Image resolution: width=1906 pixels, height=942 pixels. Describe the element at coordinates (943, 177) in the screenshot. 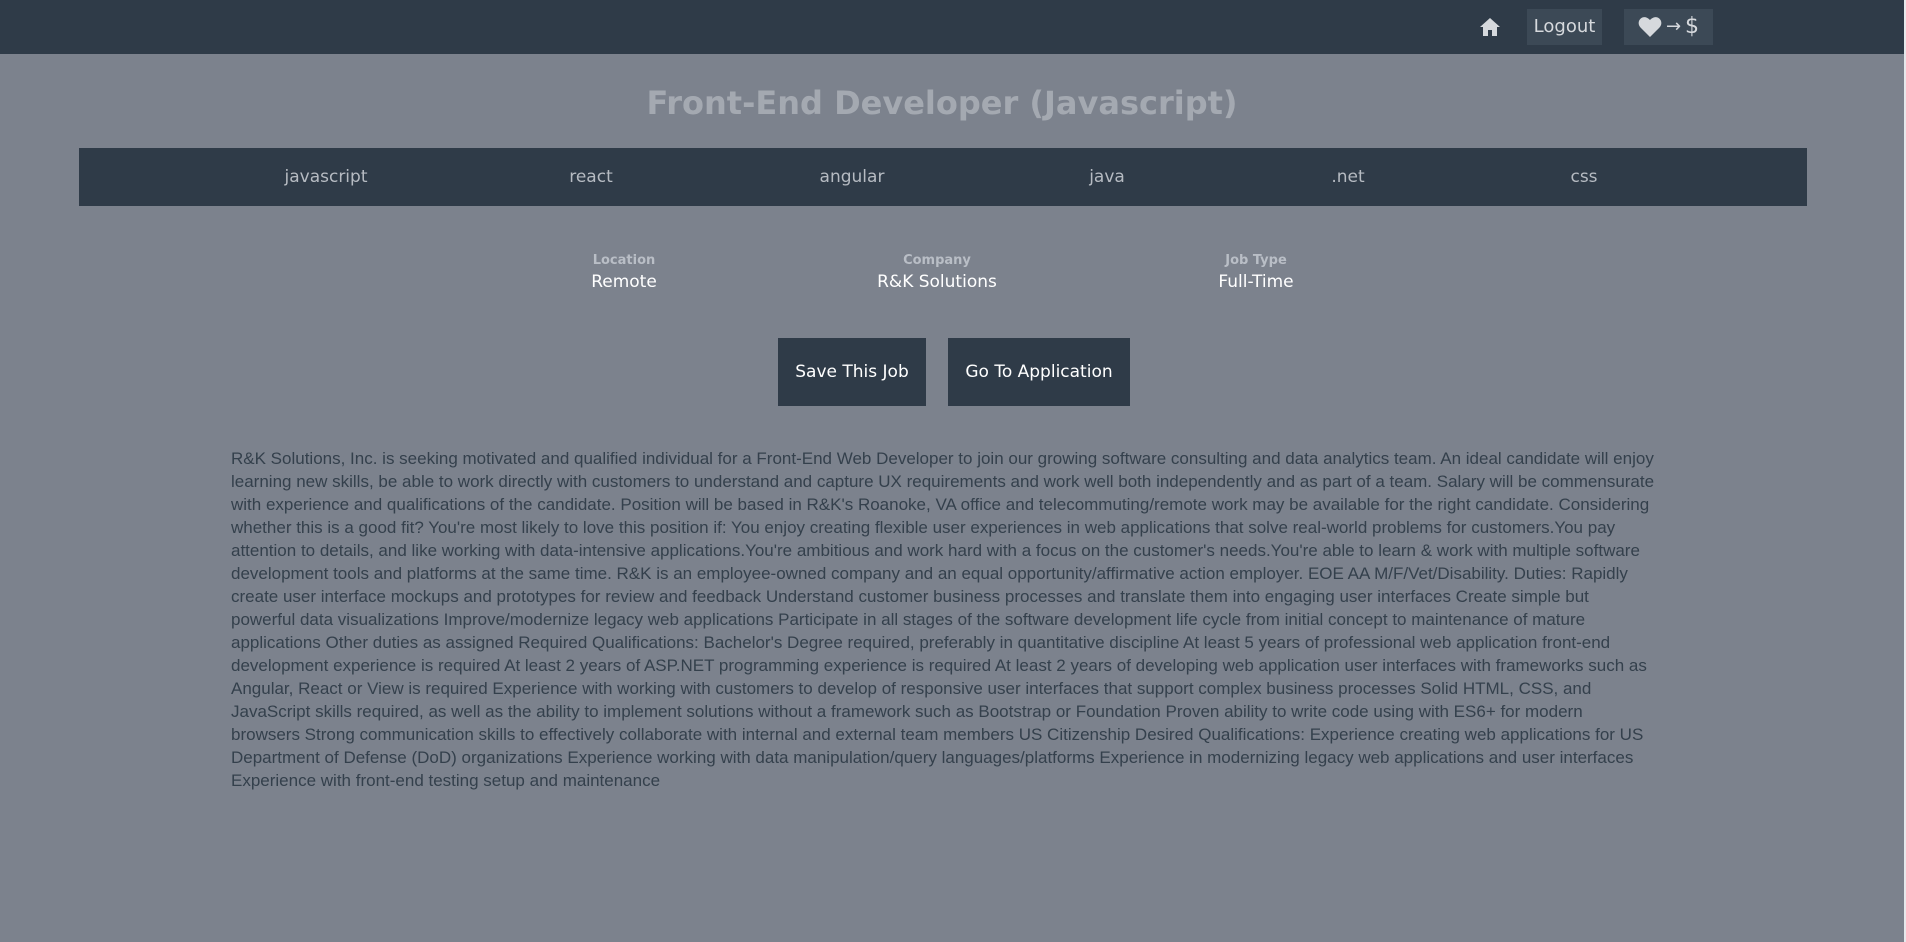

I see `tags-bar: javascript react angular java .net css` at that location.